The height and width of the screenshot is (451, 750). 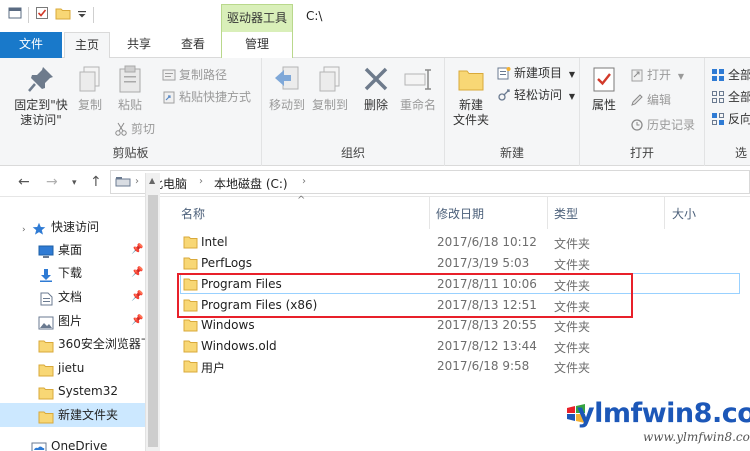 I want to click on edit-button: 编辑, so click(x=650, y=100).